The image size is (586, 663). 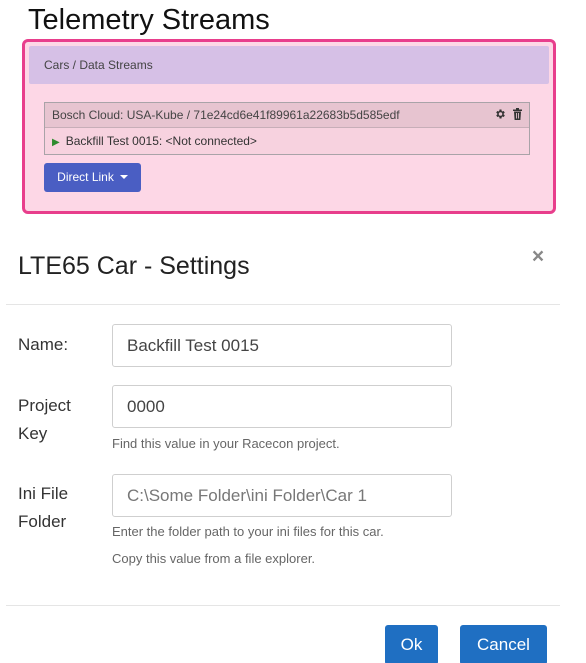 I want to click on ini-folder-label-line1: Ini File, so click(x=43, y=493).